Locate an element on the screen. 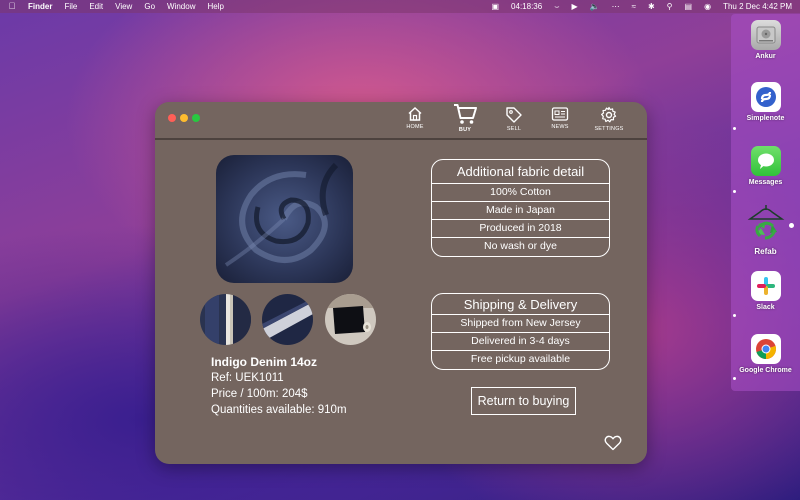 Image resolution: width=800 pixels, height=500 pixels. dock-item-ankur: Ankur is located at coordinates (765, 40).